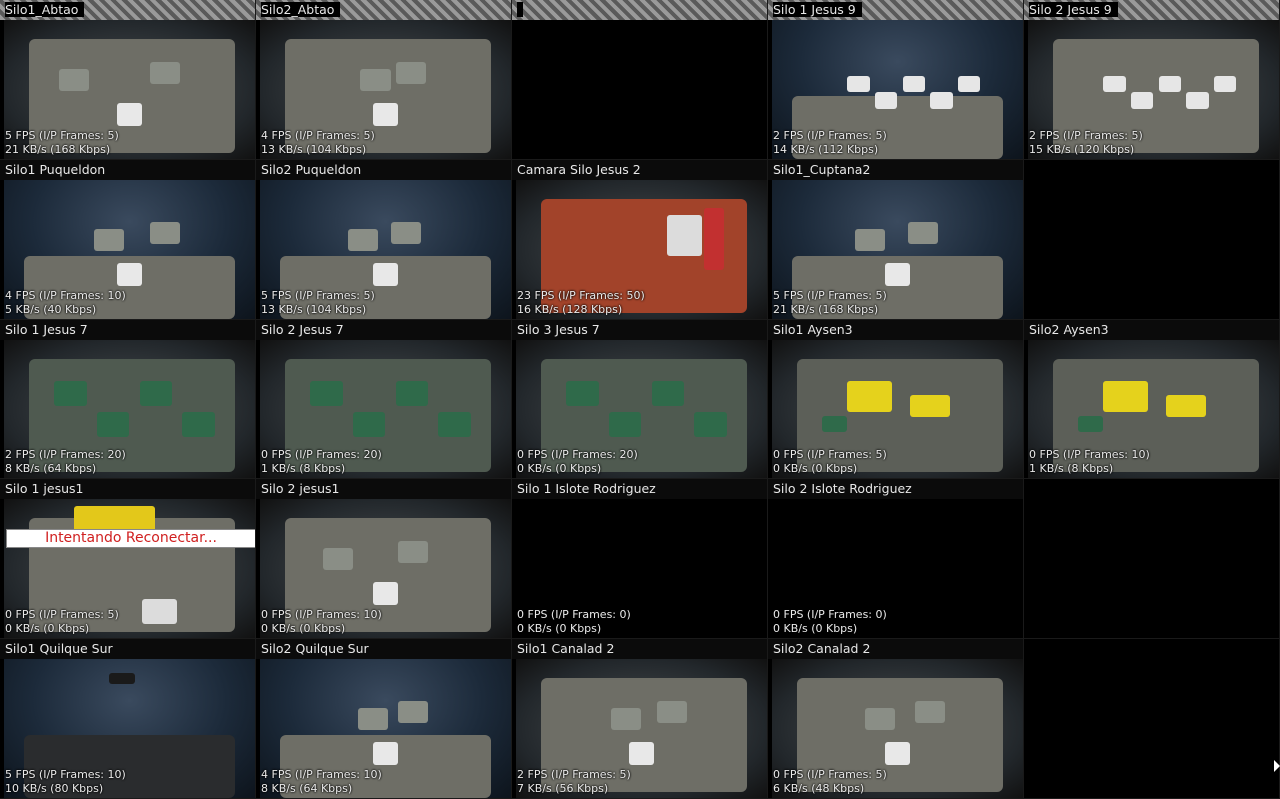 The height and width of the screenshot is (799, 1280). I want to click on camera-stats: 0 FPS (I/P Frames: 5) 6 KB/s (48 Kbps), so click(830, 782).